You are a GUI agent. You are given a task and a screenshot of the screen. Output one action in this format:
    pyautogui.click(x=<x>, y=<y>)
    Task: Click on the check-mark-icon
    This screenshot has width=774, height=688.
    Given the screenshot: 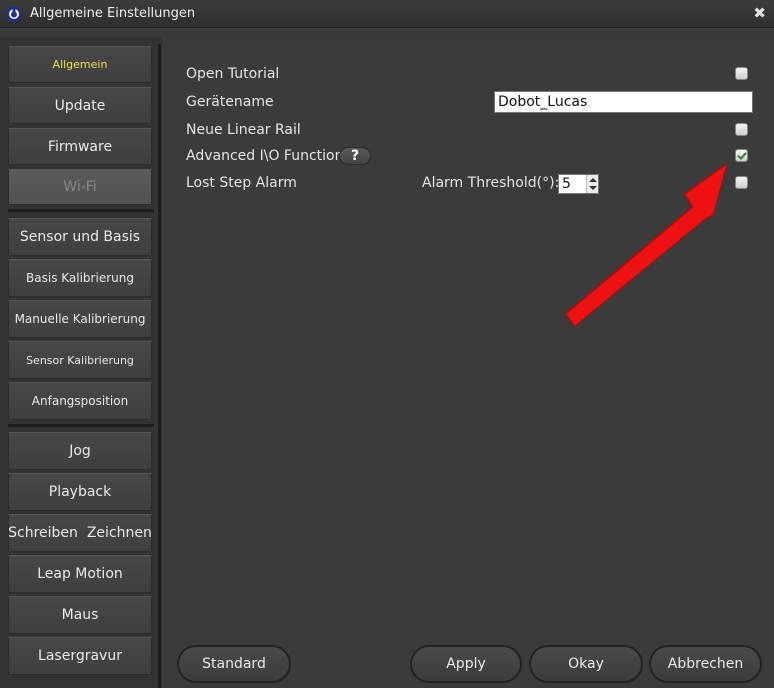 What is the action you would take?
    pyautogui.click(x=742, y=156)
    